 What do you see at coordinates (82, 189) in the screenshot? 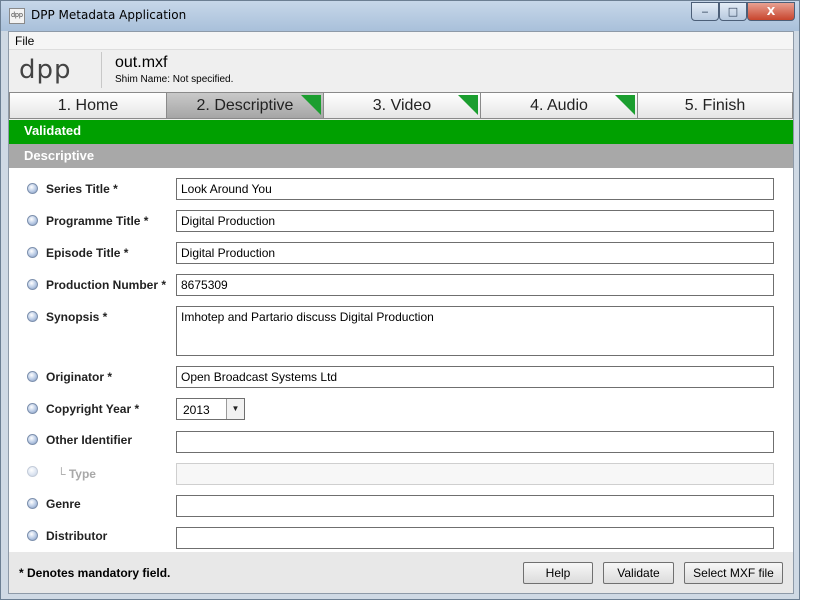
I see `series-title-label: Series Title *` at bounding box center [82, 189].